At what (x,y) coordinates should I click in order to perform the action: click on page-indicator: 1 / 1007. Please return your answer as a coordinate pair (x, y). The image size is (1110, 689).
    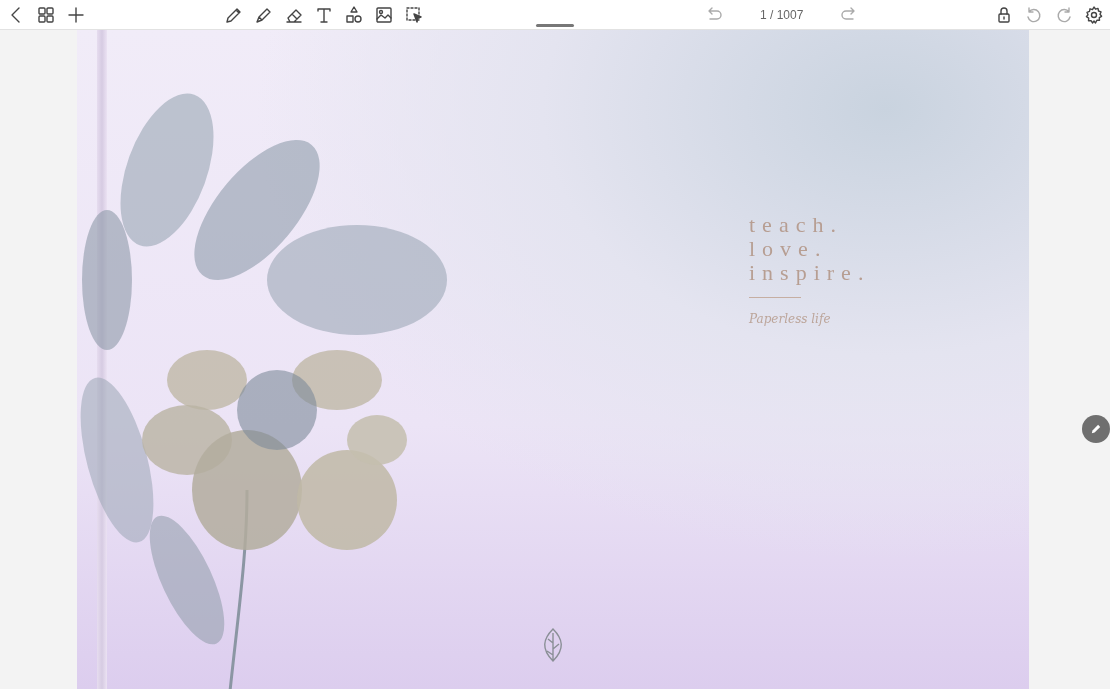
    Looking at the image, I should click on (782, 14).